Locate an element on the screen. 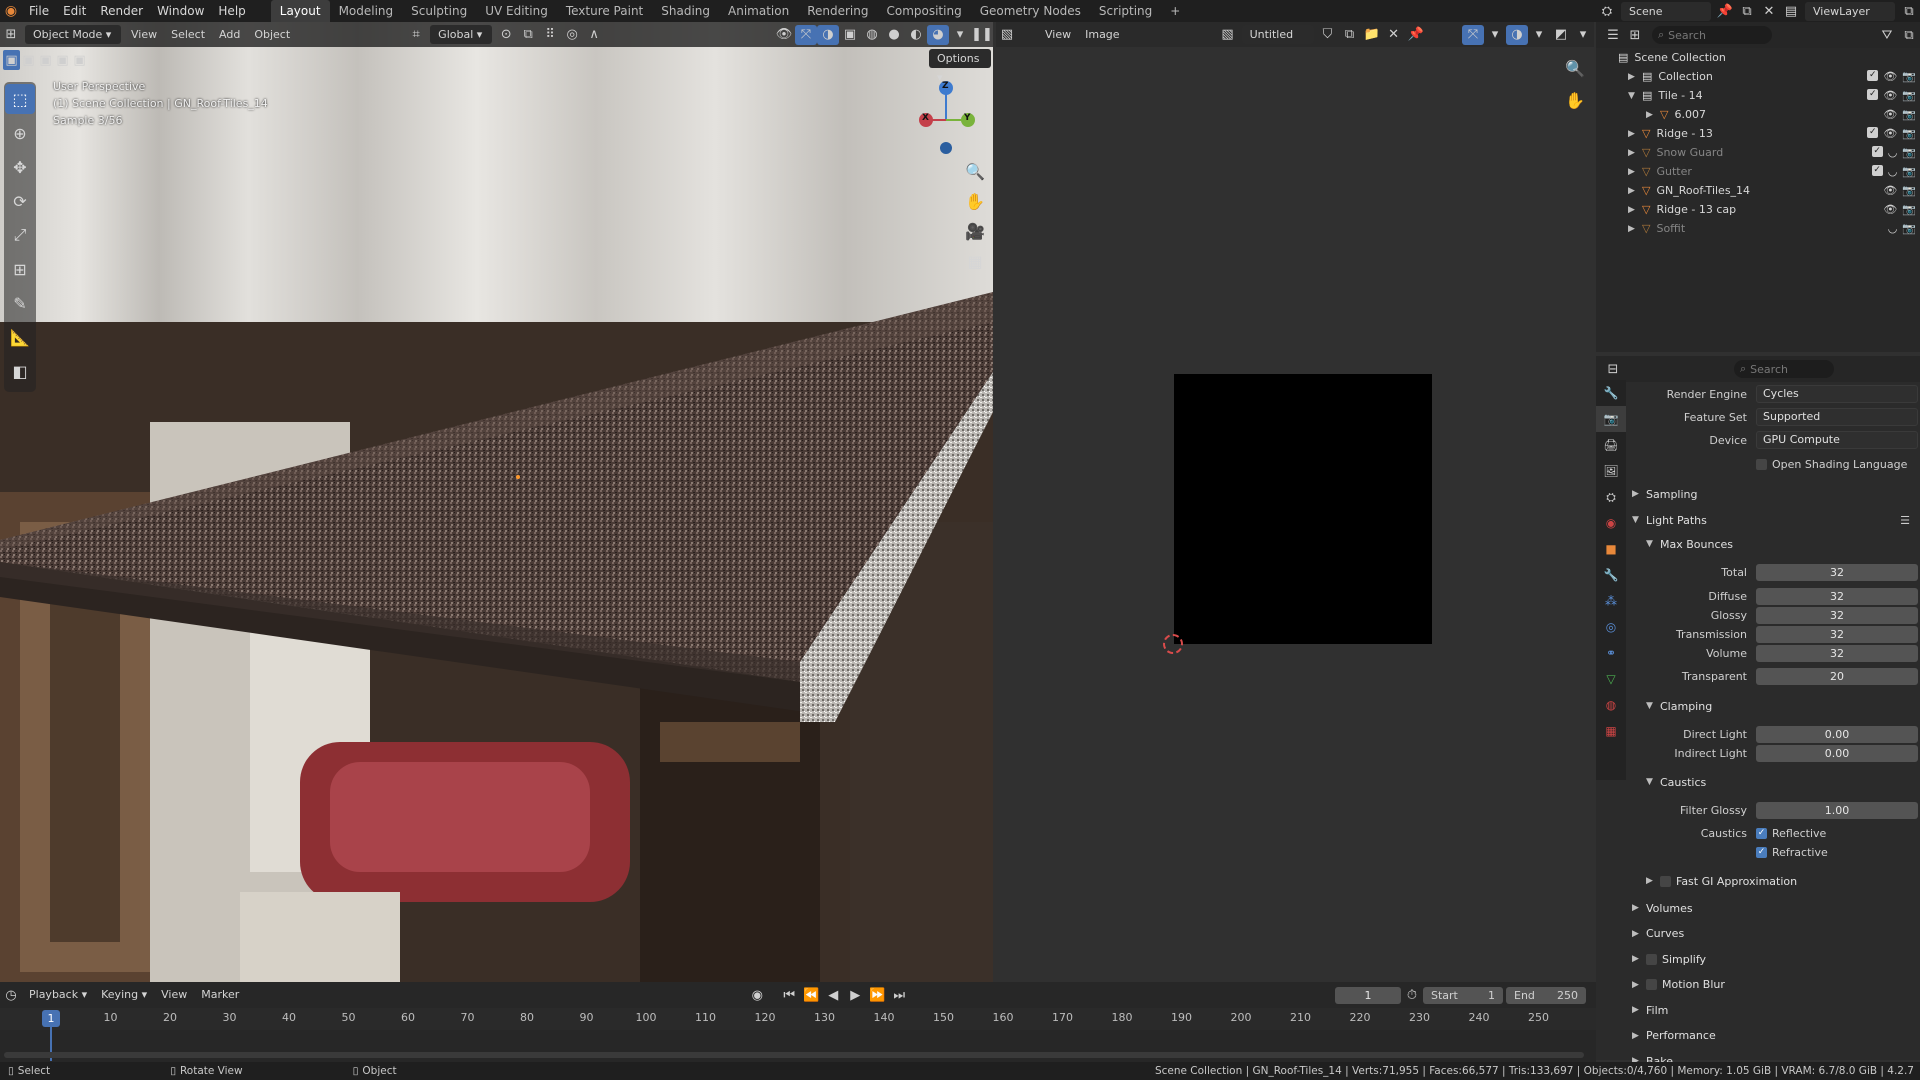 The height and width of the screenshot is (1080, 1920). jump-start-icon: ⏮ is located at coordinates (789, 995).